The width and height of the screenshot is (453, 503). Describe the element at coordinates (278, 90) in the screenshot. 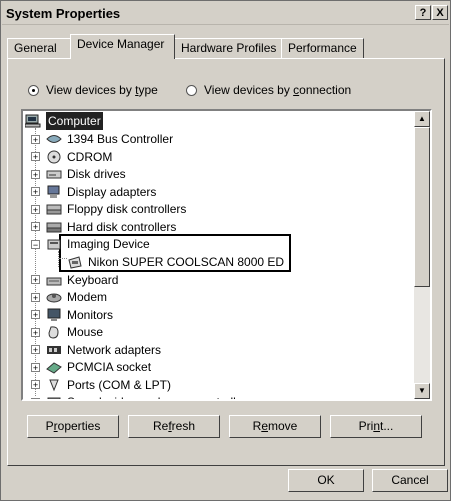

I see `view-by-connection-label: View devices by connection` at that location.